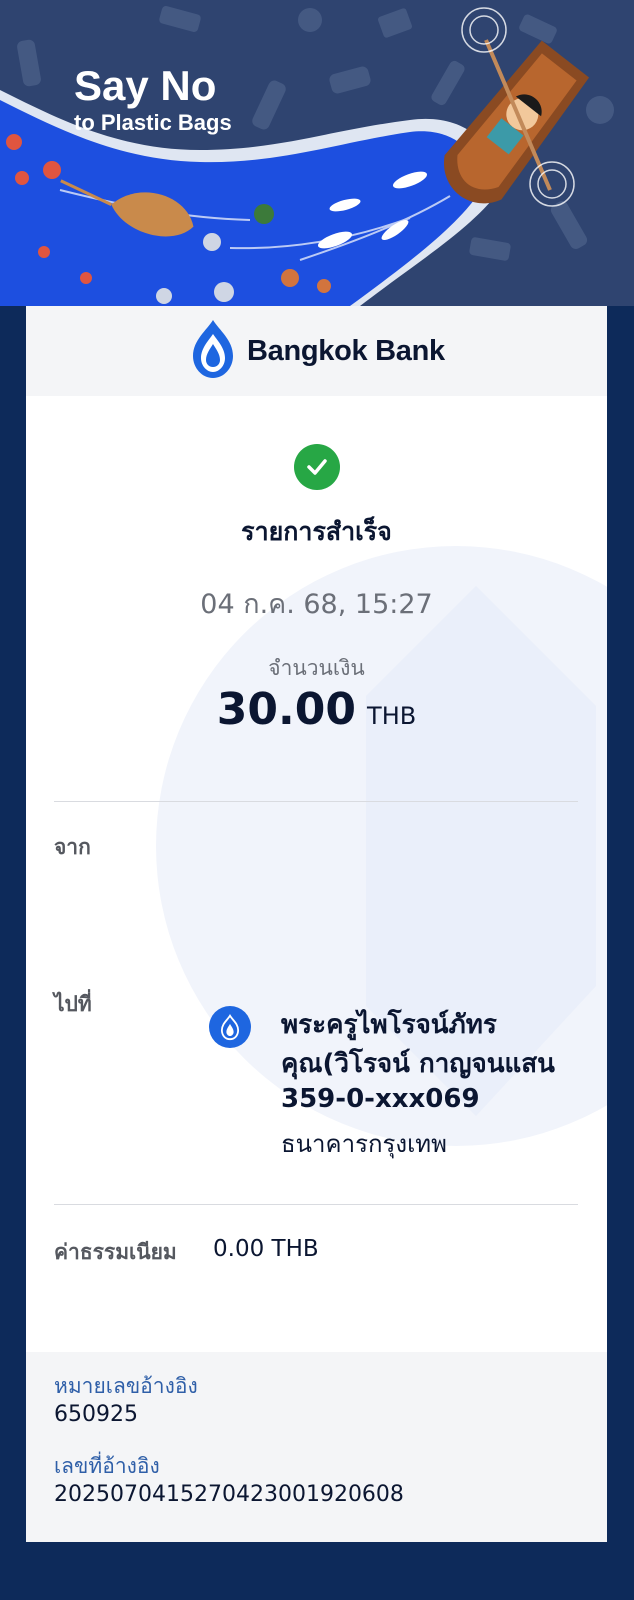 The image size is (634, 1600). I want to click on receipt-header: Bangkok Bank, so click(316, 351).